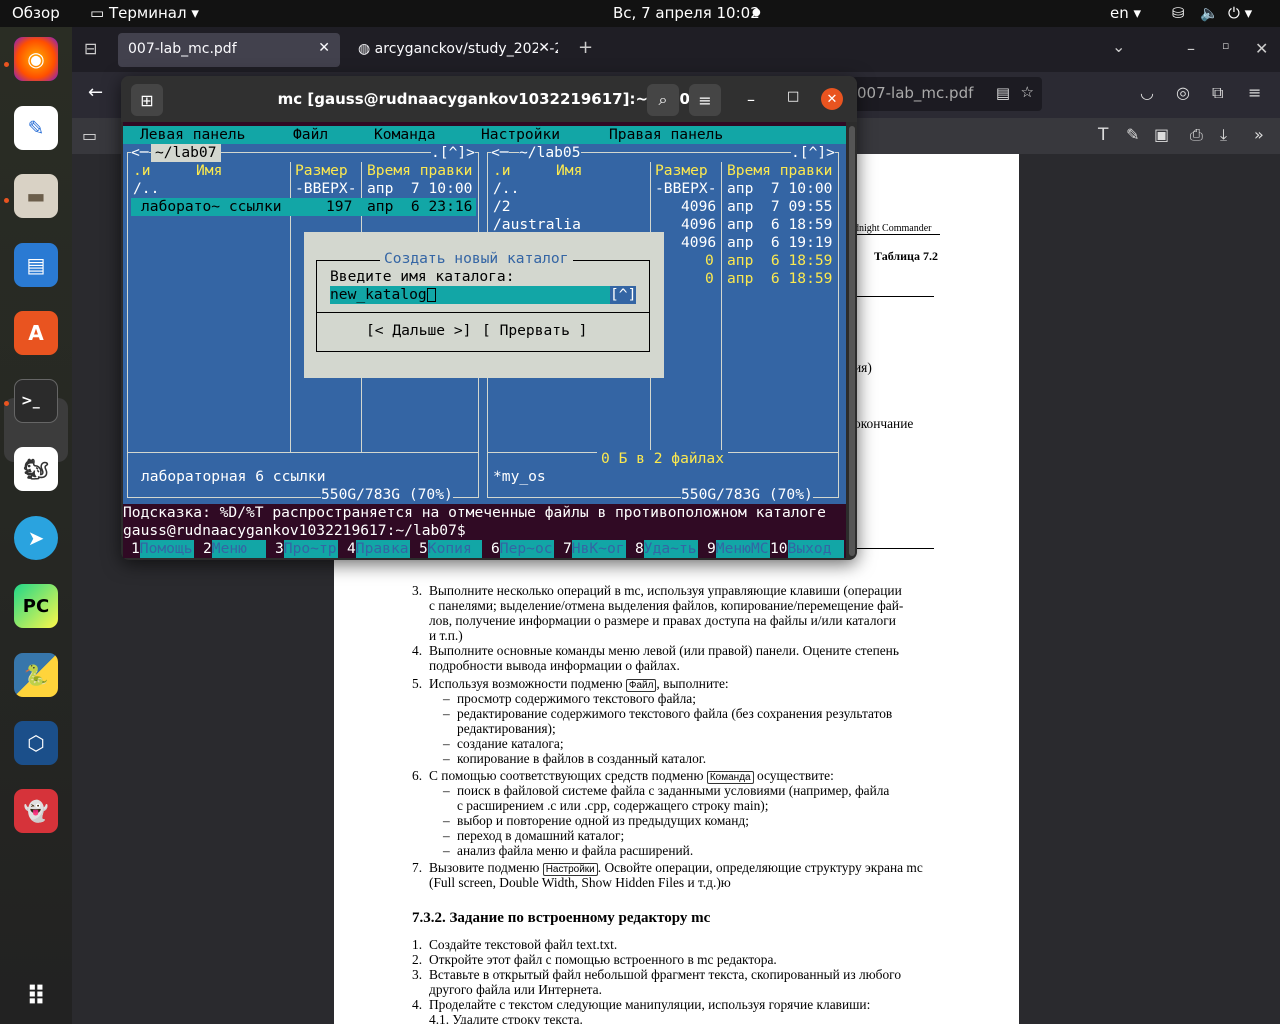 The image size is (1280, 1024). I want to click on files-icon: ▬, so click(36, 196).